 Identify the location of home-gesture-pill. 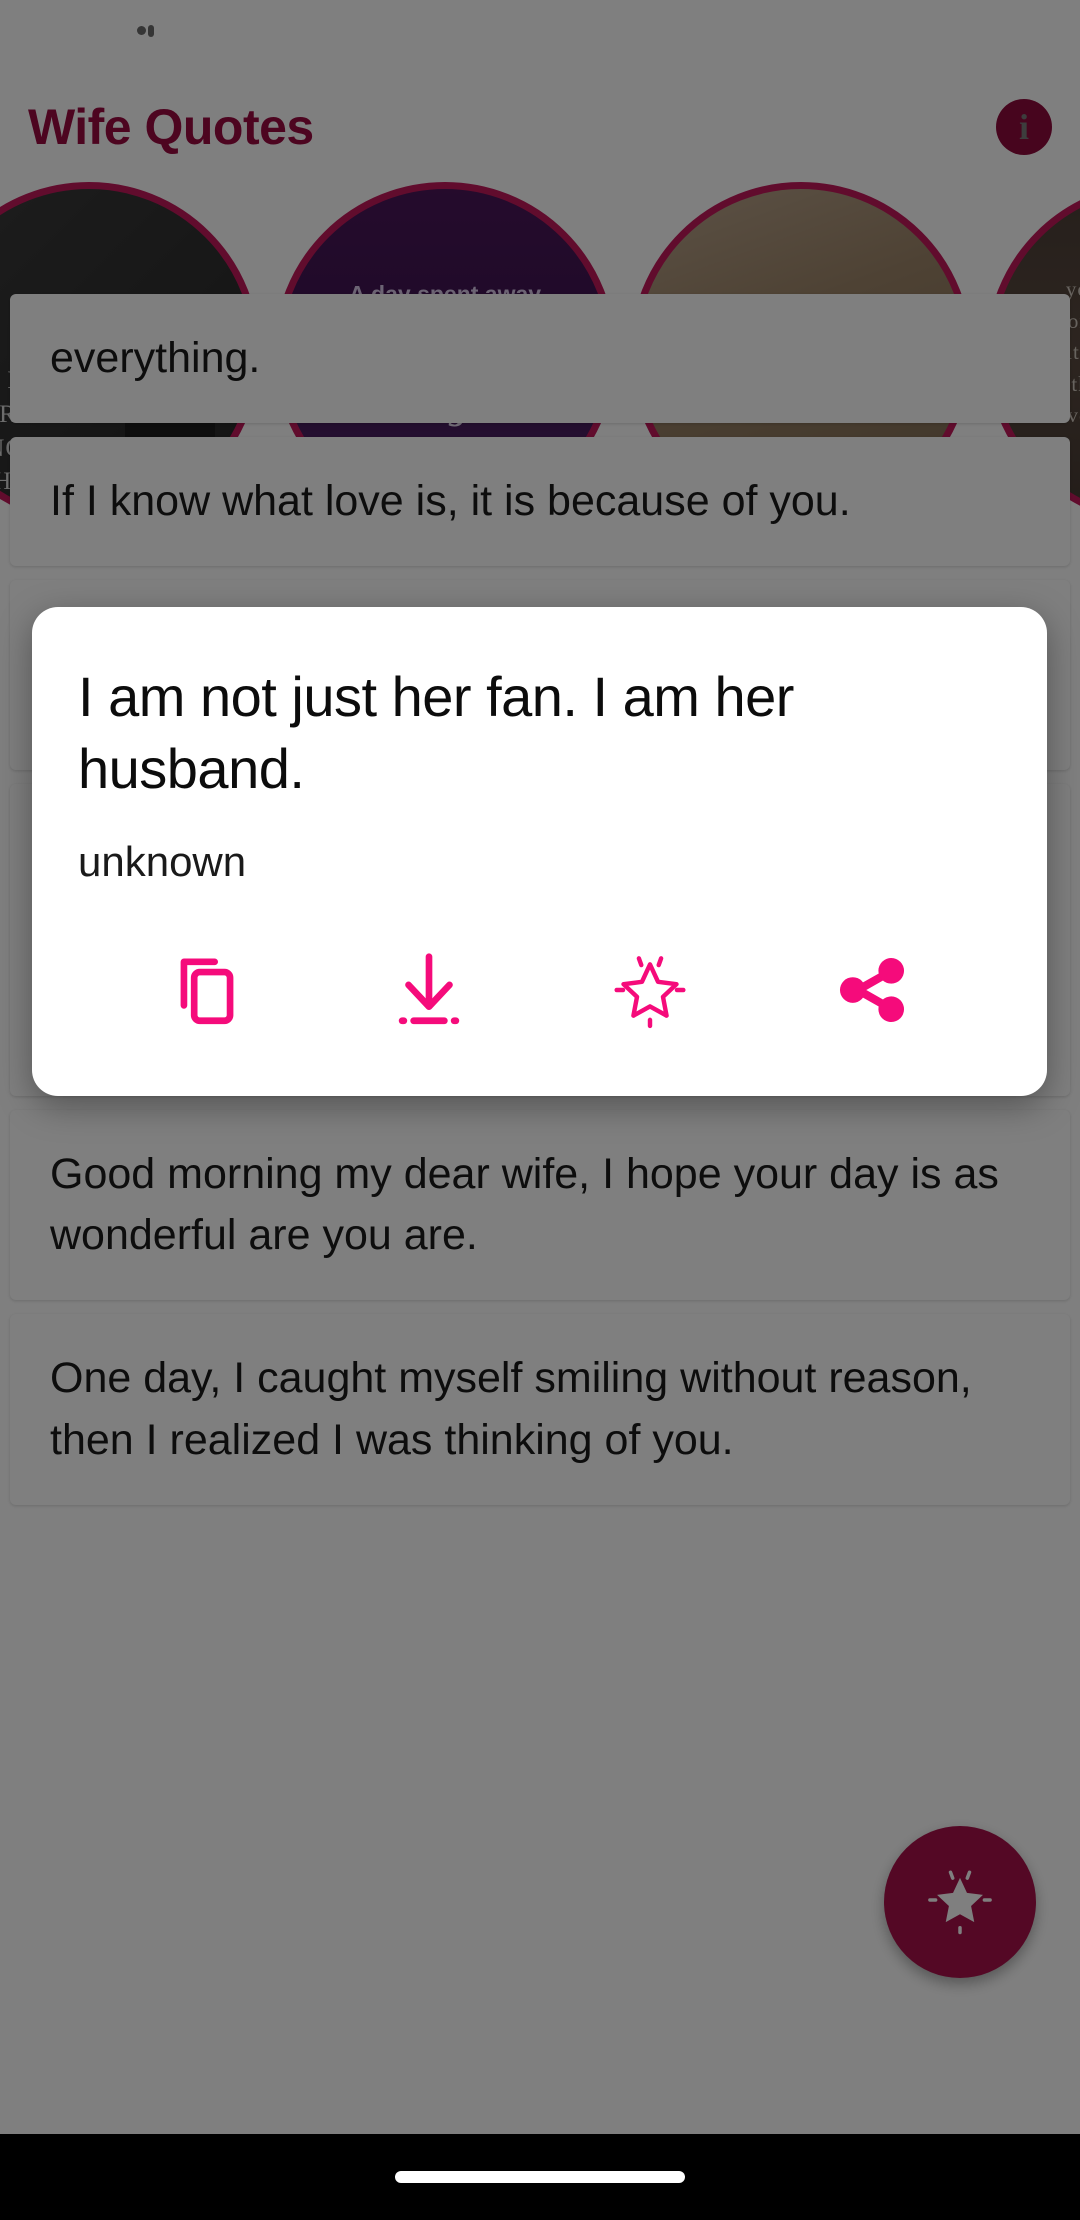
(540, 2177).